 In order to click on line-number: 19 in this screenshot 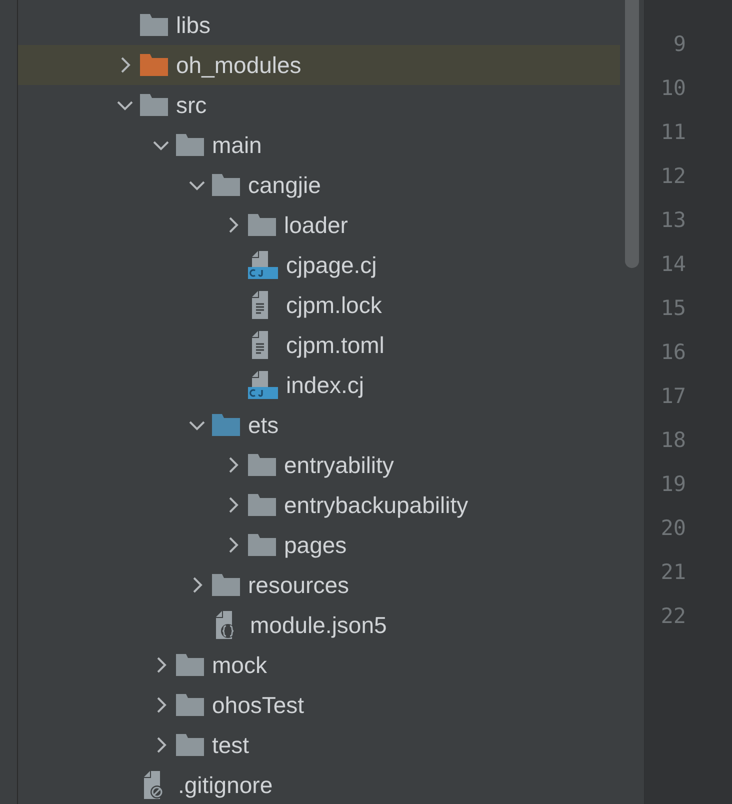, I will do `click(673, 484)`.